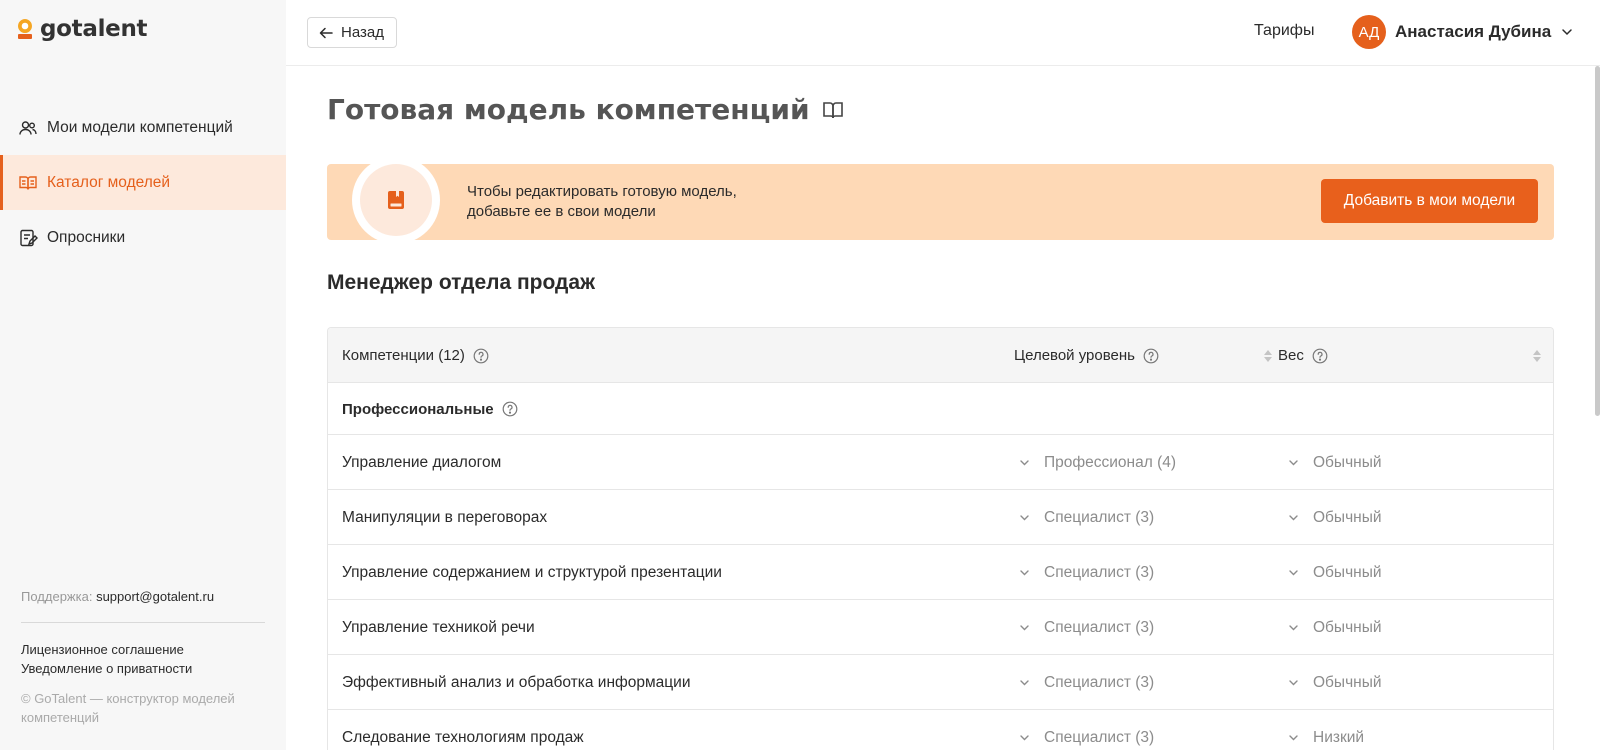 Image resolution: width=1600 pixels, height=750 pixels. Describe the element at coordinates (155, 596) in the screenshot. I see `support-email-link: support@gotalent.ru` at that location.